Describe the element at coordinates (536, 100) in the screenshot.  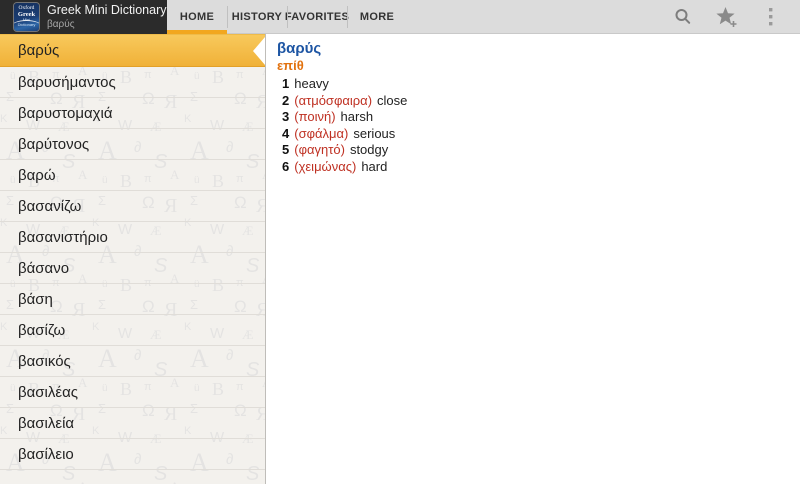
I see `sense-line: 2 (ατμόσφαιρα) close` at that location.